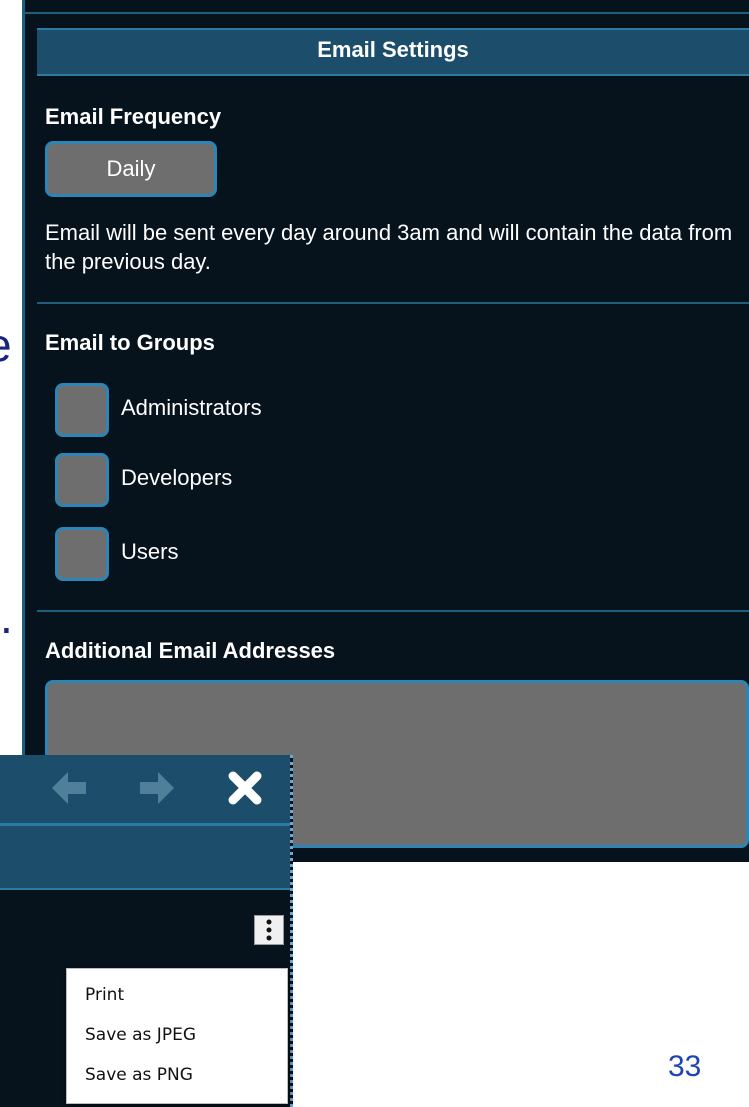 The height and width of the screenshot is (1107, 749). I want to click on chart-window: Print Save as JPEG Save as PNG, so click(146, 931).